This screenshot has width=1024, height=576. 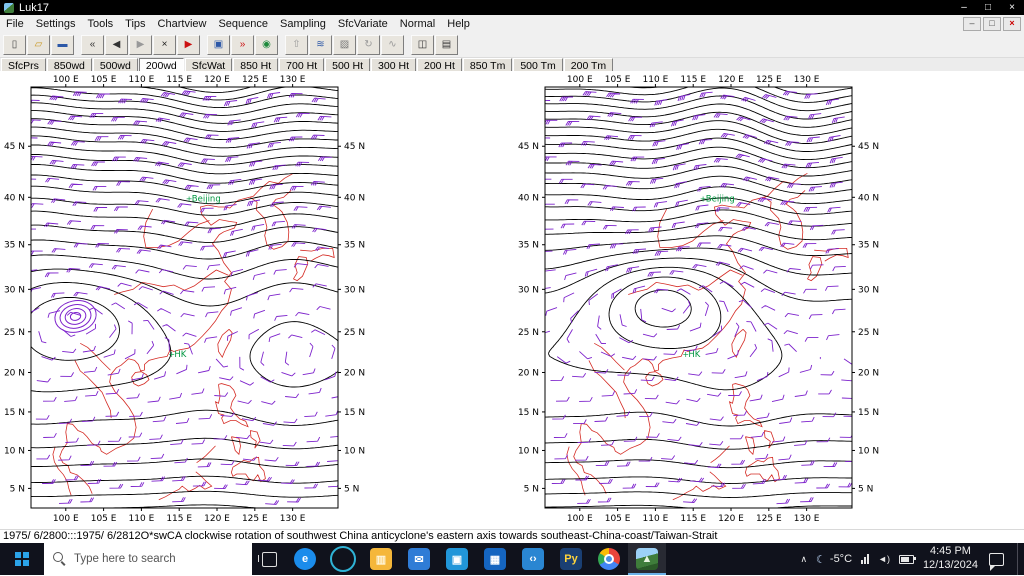 What do you see at coordinates (343, 559) in the screenshot?
I see `taskbar-app-cortana` at bounding box center [343, 559].